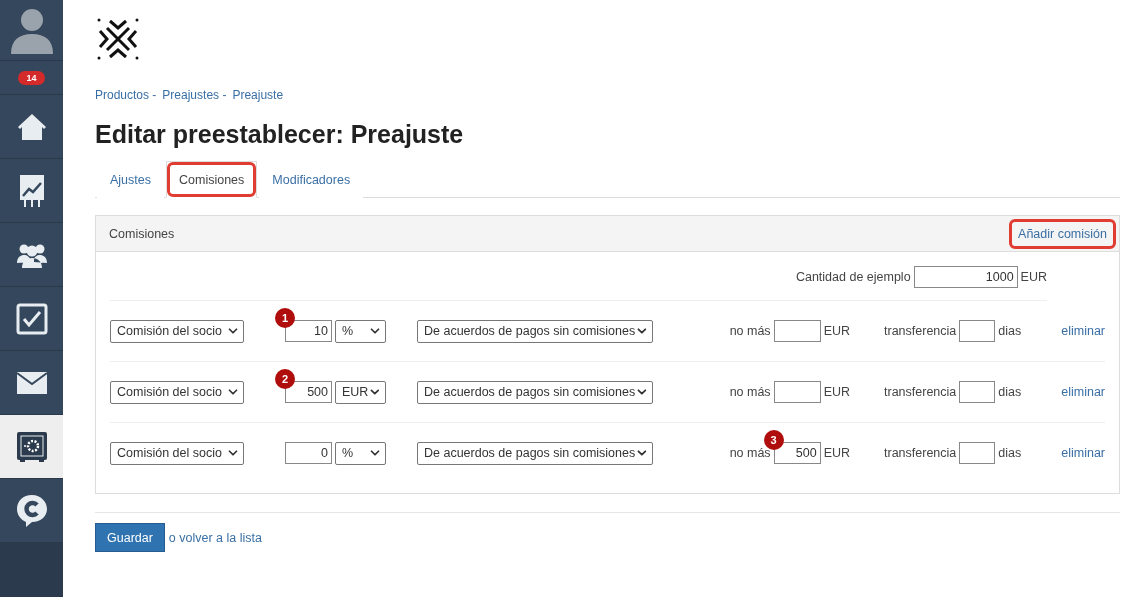  I want to click on back-to-list-link: o volver a la lista, so click(215, 537).